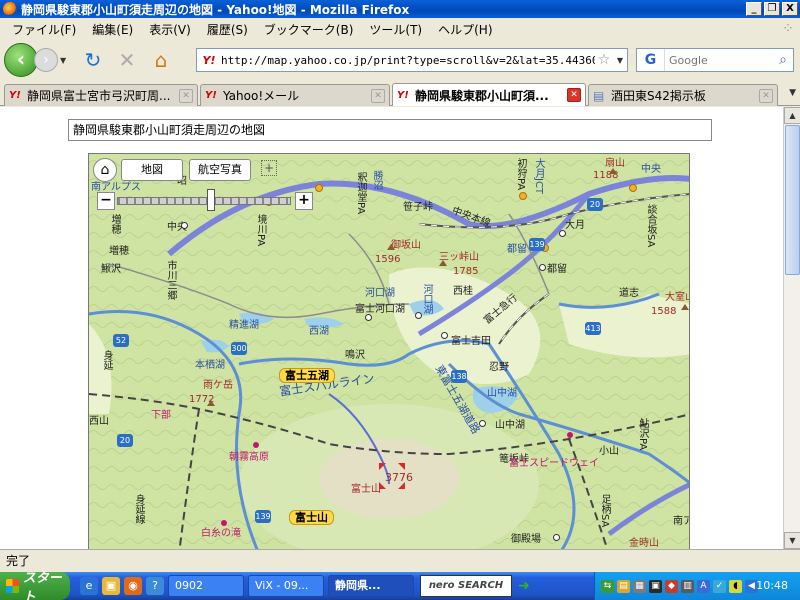 Image resolution: width=800 pixels, height=600 pixels. Describe the element at coordinates (703, 586) in the screenshot. I see `tray-input-icon: A` at that location.